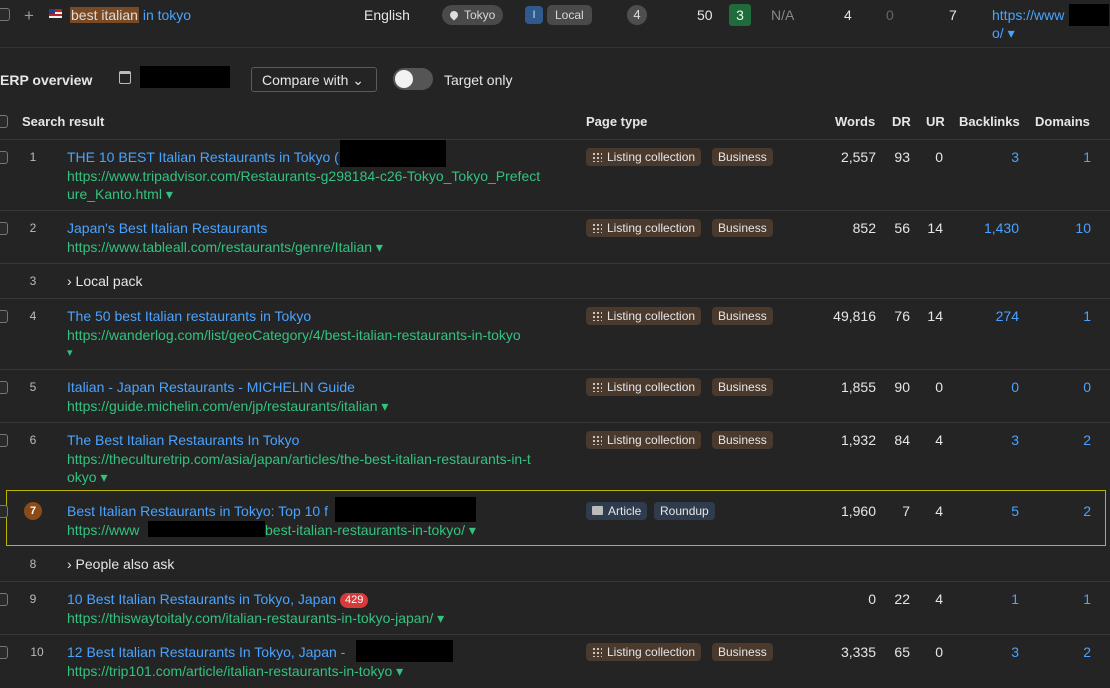  I want to click on words: 852, so click(864, 228).